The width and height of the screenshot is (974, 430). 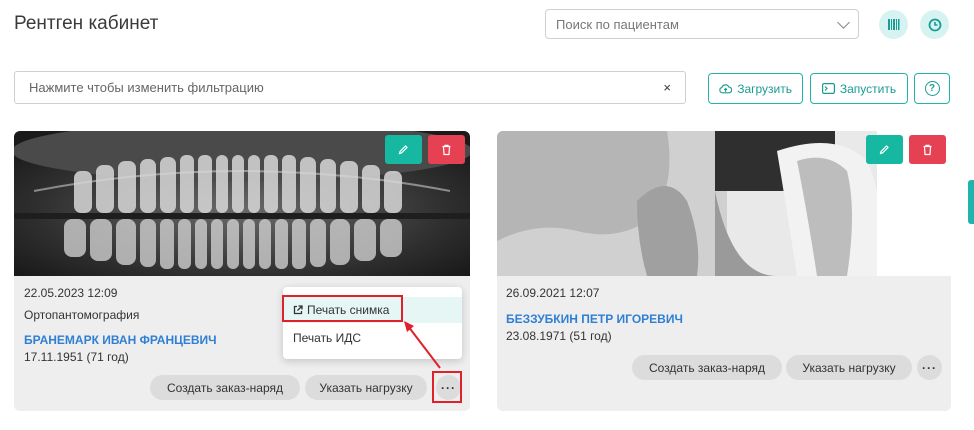 I want to click on search-placeholder: Поиск по пациентам, so click(x=617, y=24).